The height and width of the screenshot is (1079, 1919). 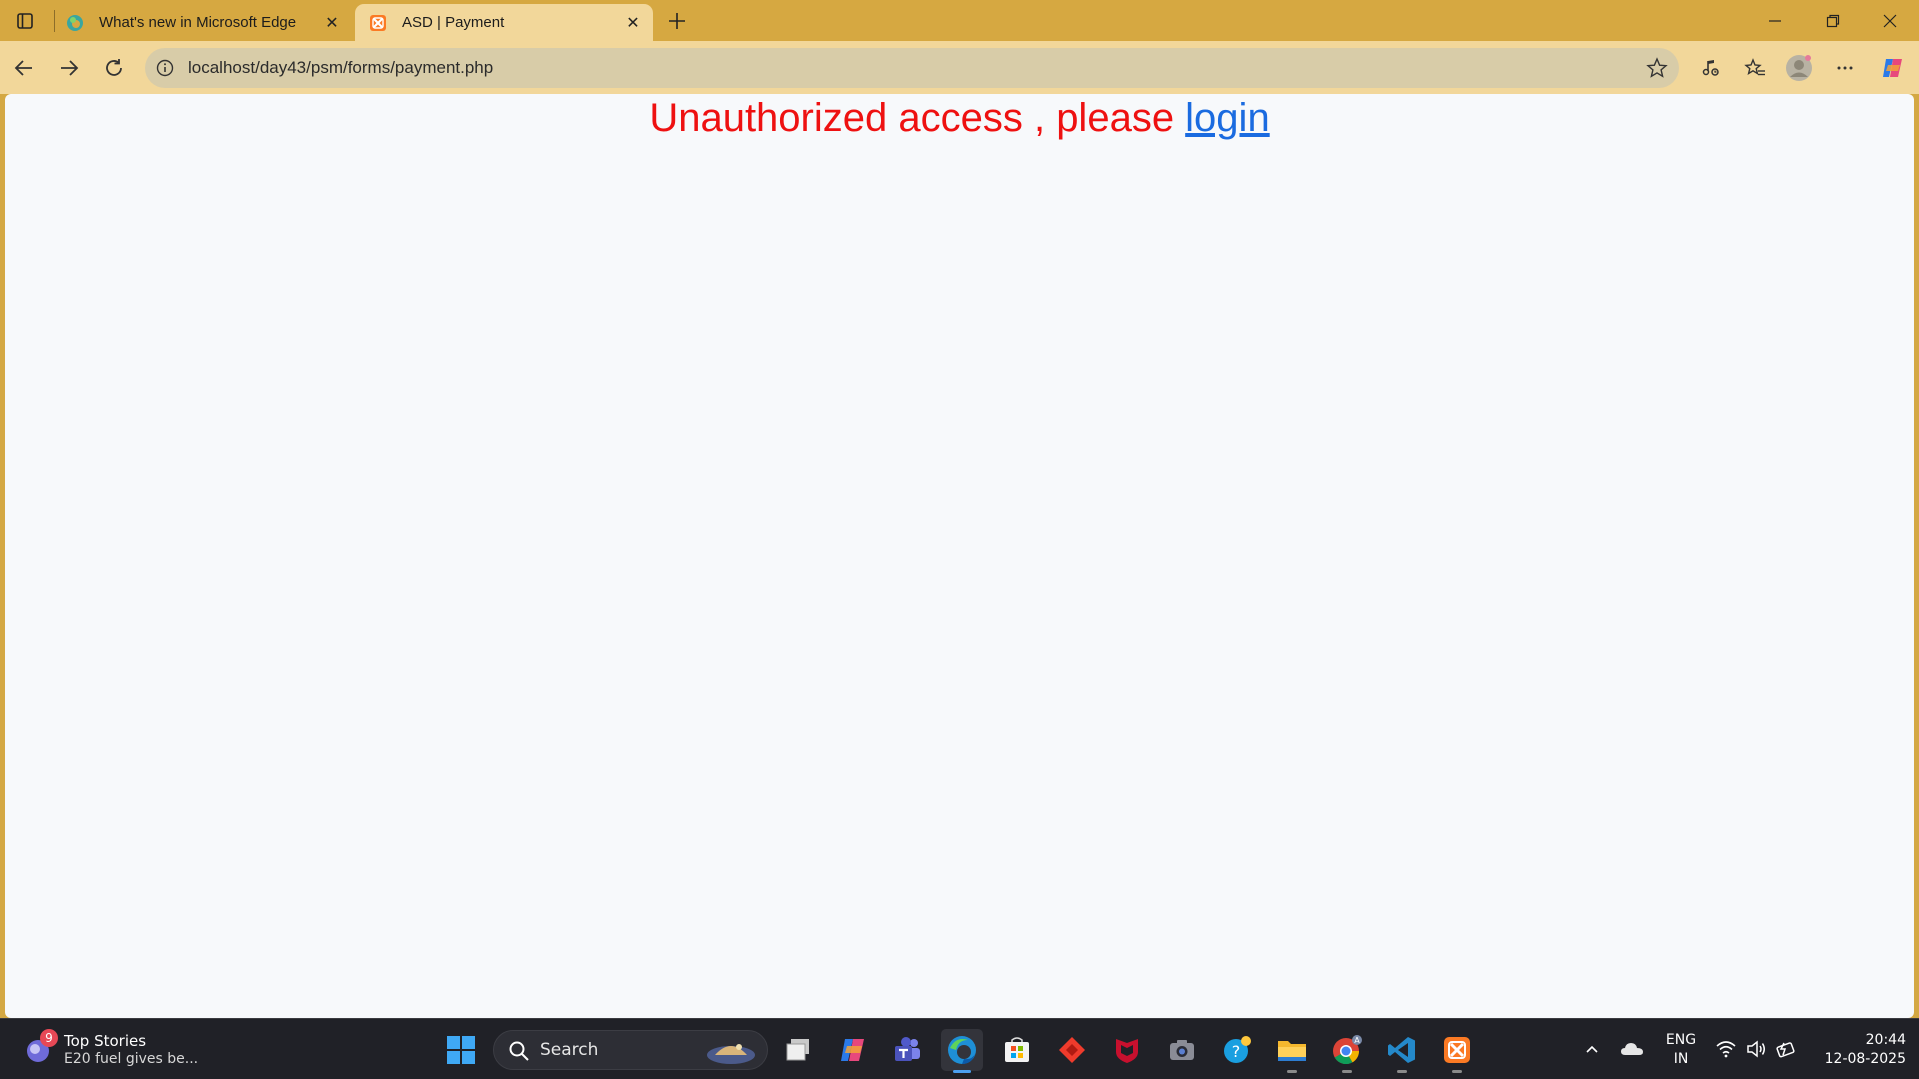 I want to click on show-hidden-icons-button, so click(x=1592, y=1049).